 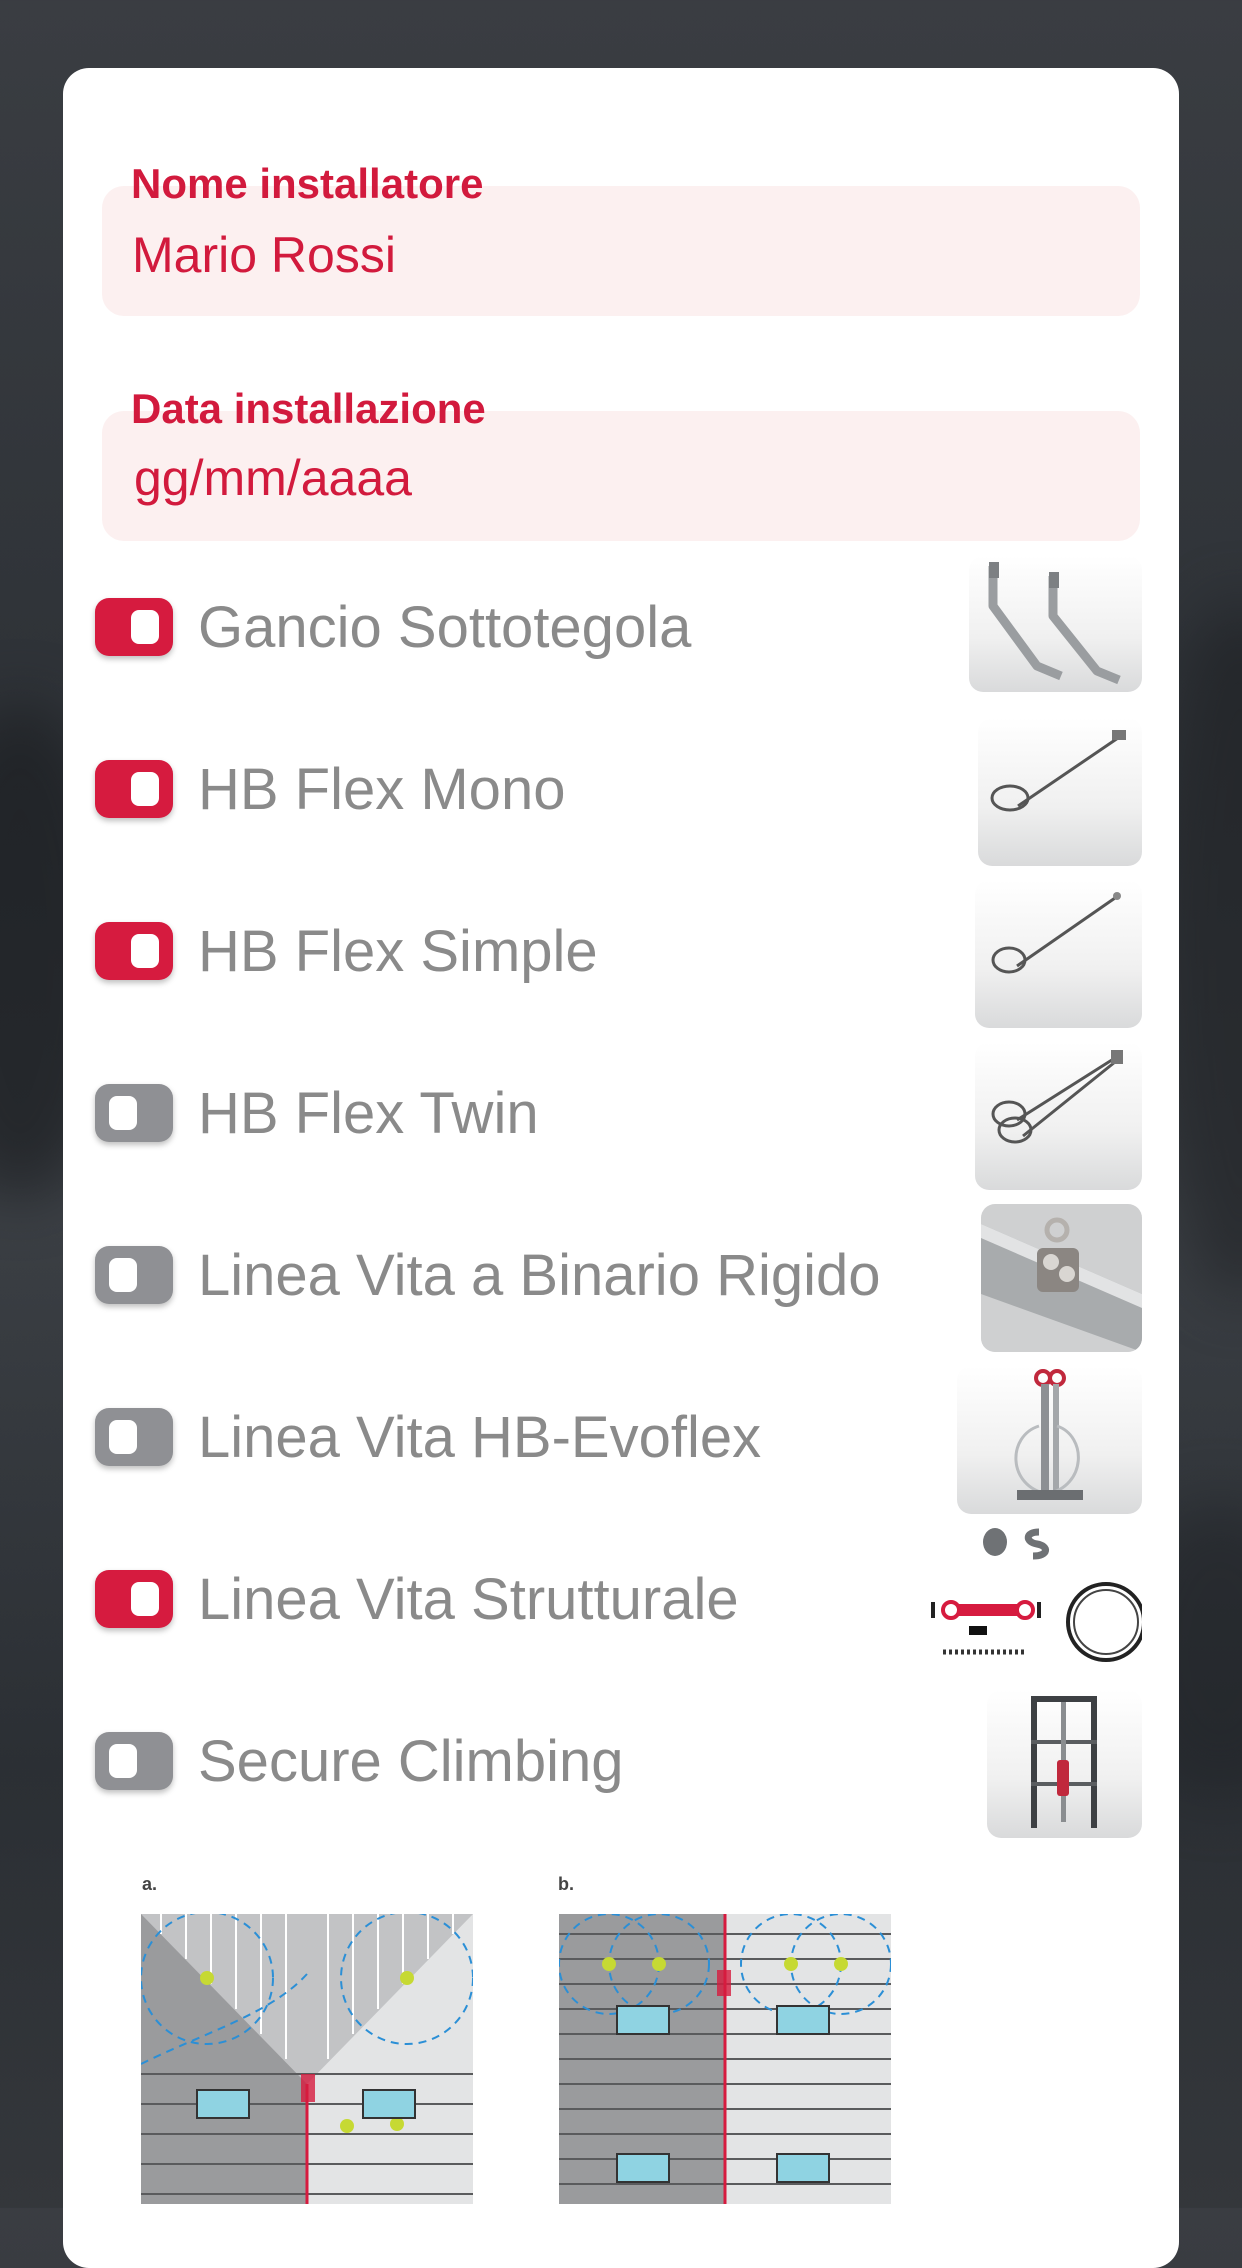 What do you see at coordinates (134, 1761) in the screenshot?
I see `toggle-secure-climbing` at bounding box center [134, 1761].